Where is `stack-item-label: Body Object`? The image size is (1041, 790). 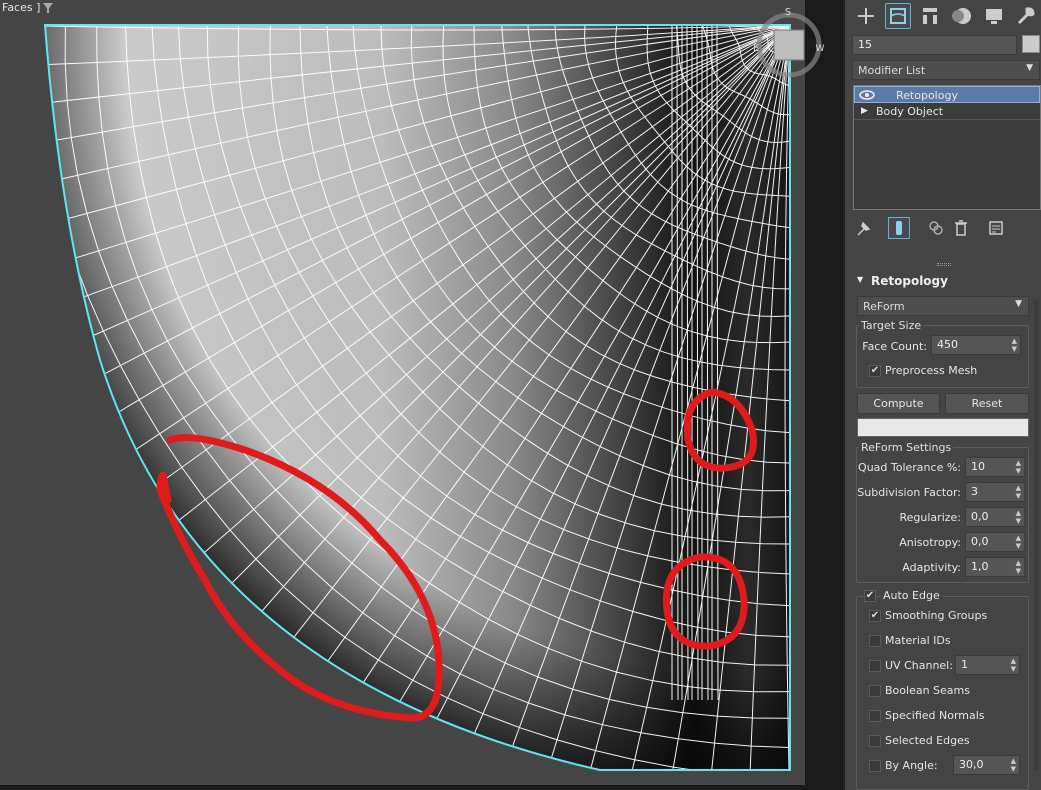 stack-item-label: Body Object is located at coordinates (910, 111).